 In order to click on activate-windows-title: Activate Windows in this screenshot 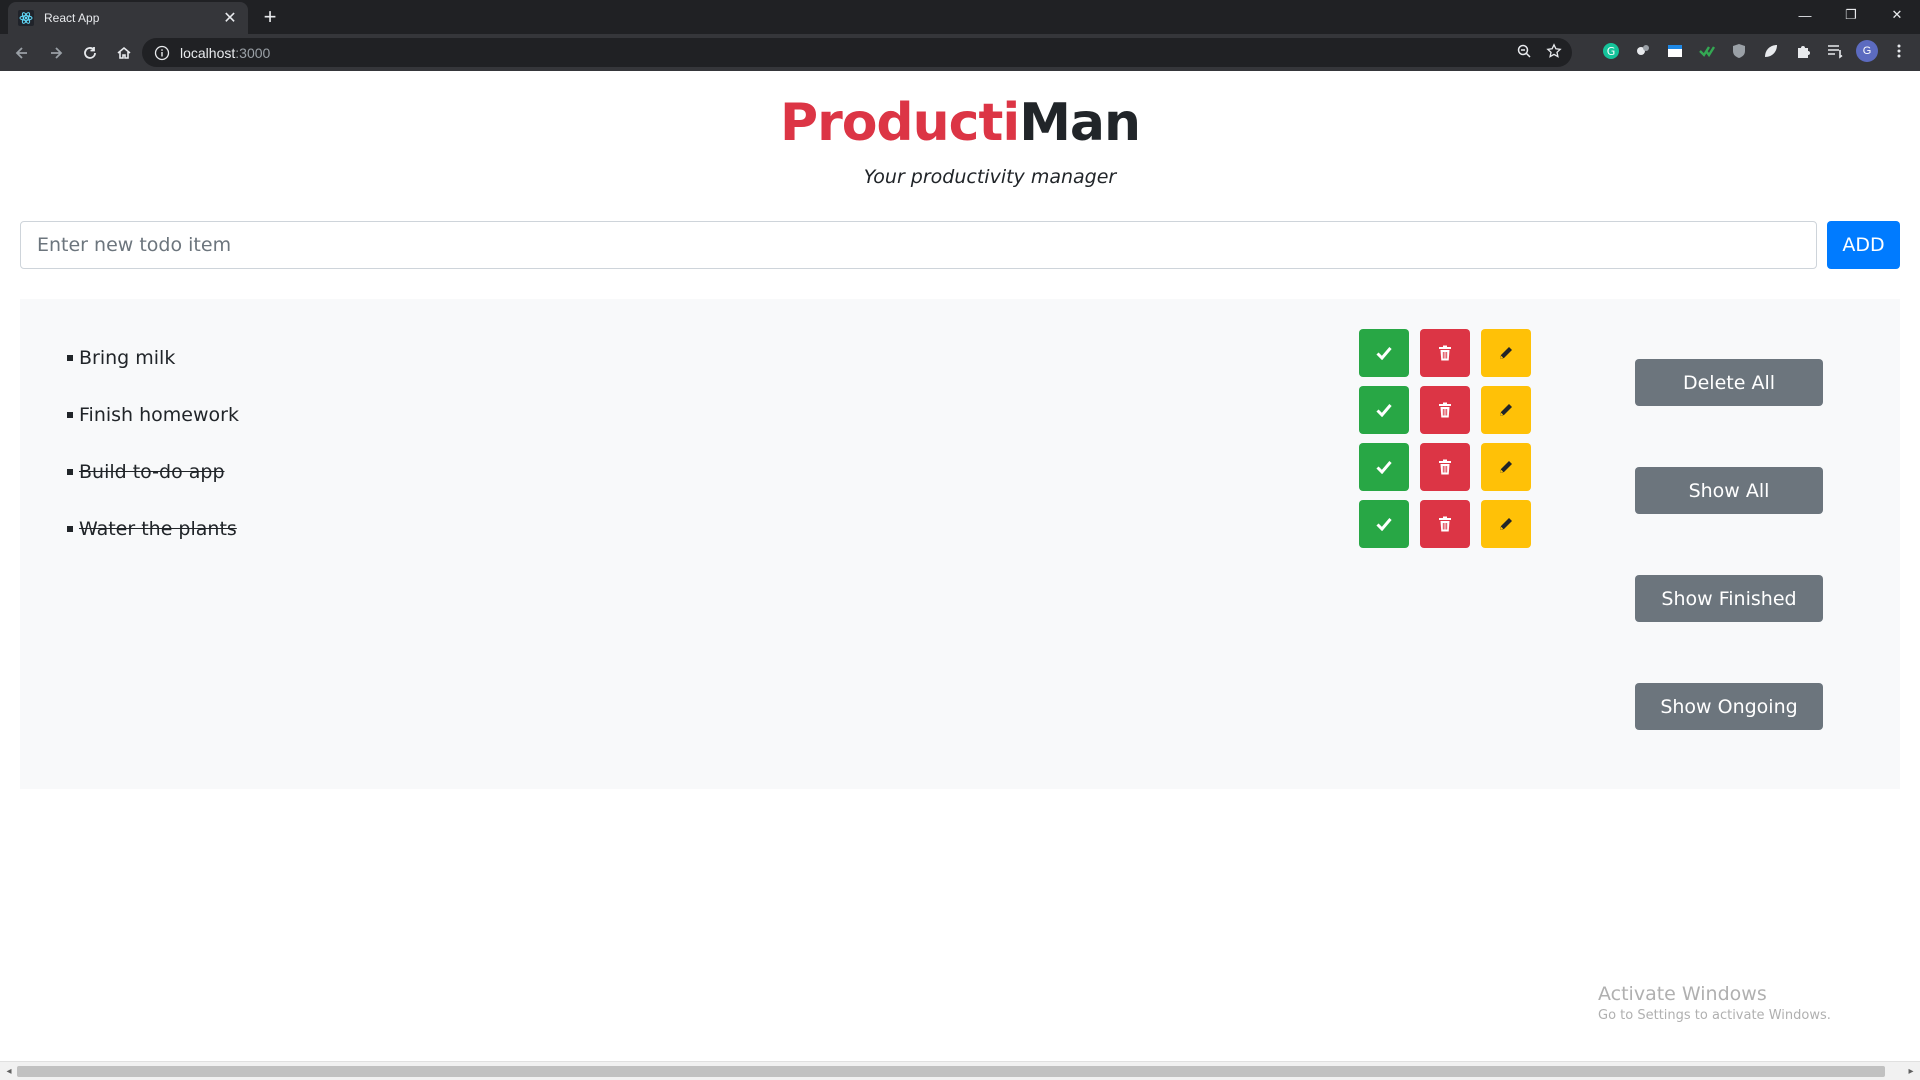, I will do `click(1682, 994)`.